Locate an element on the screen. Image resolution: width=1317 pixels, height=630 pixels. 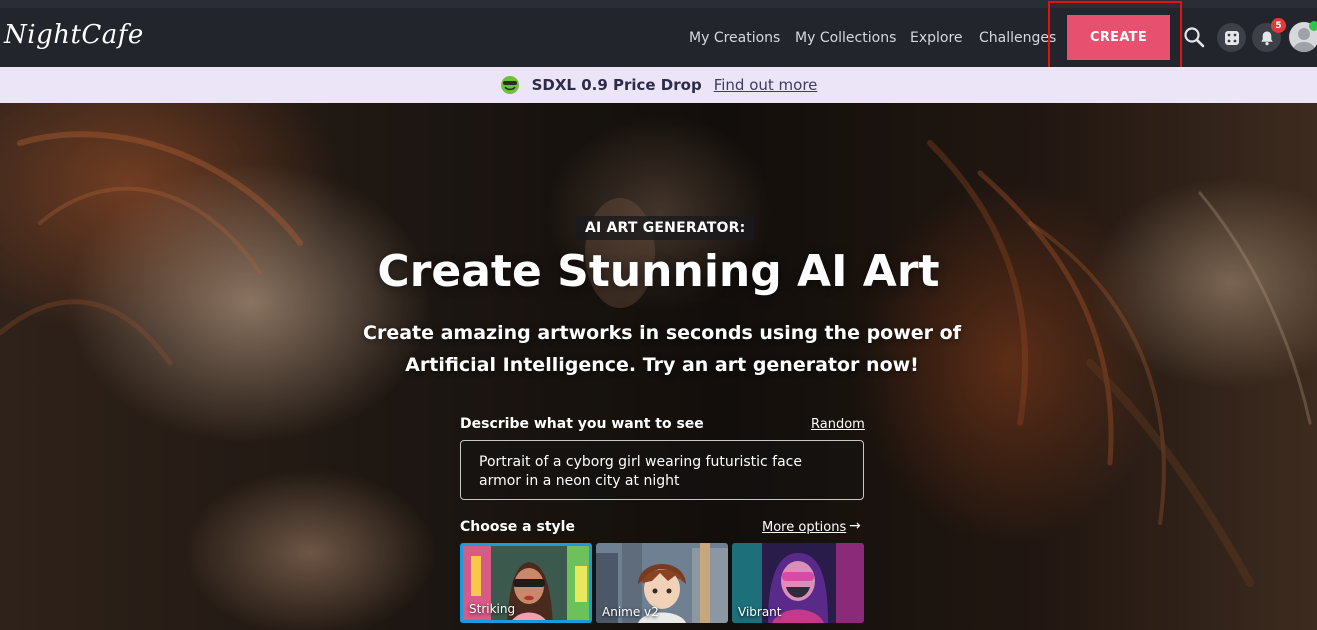
promo-banner: SDXL 0.9 Price Drop Find out more is located at coordinates (658, 85).